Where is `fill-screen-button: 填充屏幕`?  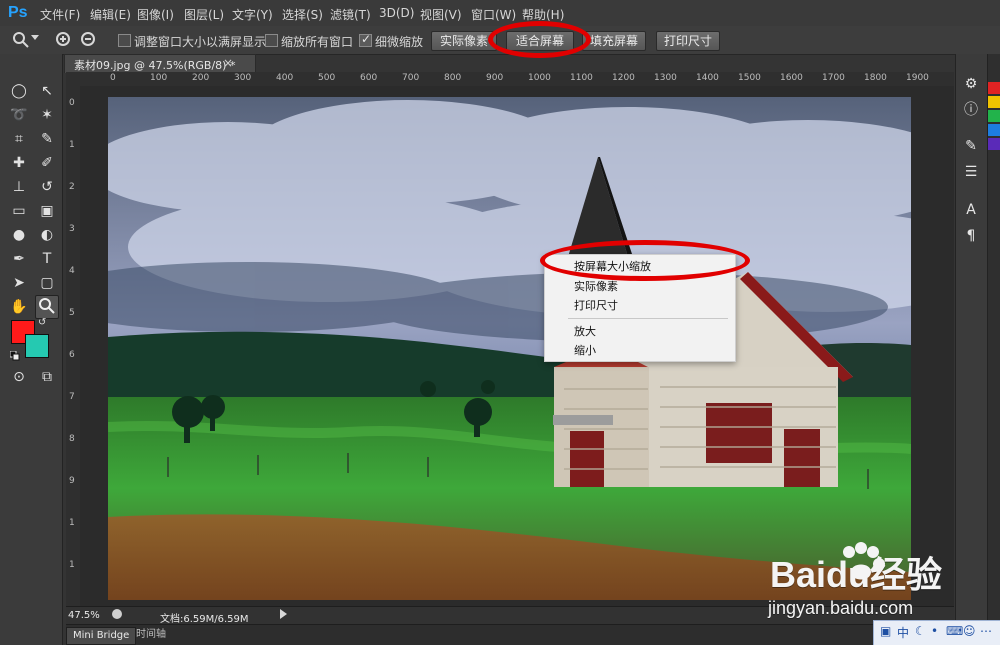
fill-screen-button: 填充屏幕 is located at coordinates (614, 41).